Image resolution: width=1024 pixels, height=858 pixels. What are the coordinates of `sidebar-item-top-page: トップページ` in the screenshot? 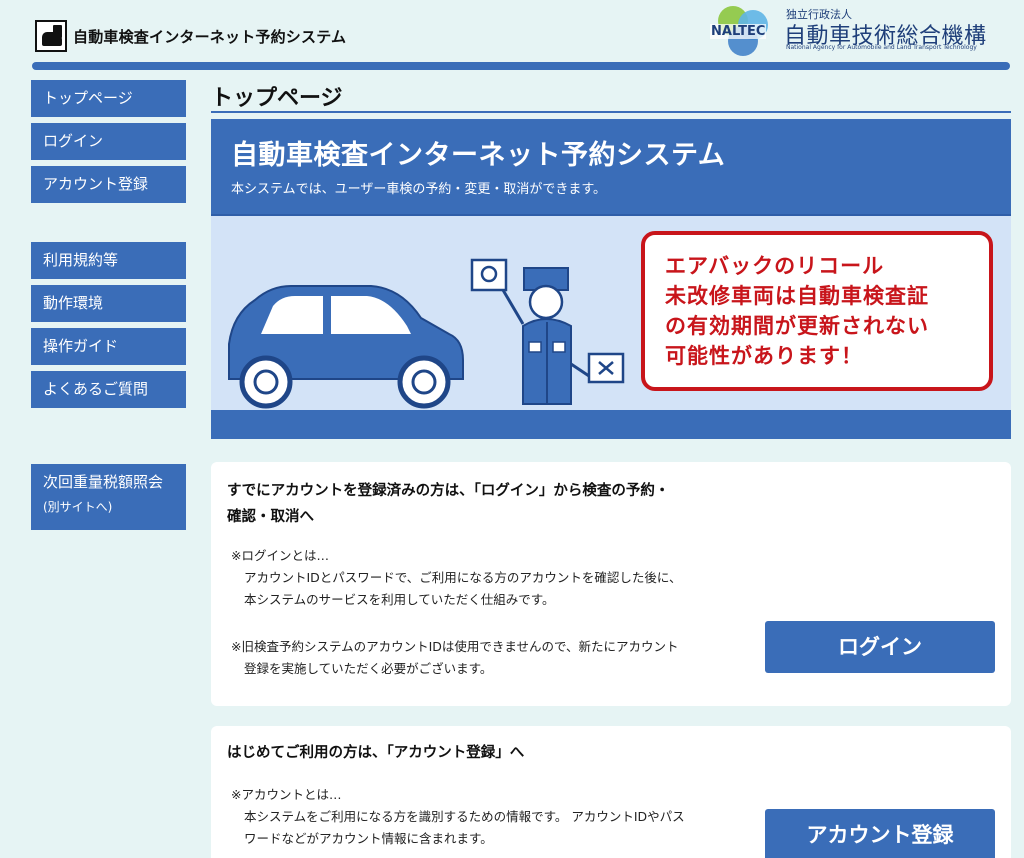 It's located at (108, 98).